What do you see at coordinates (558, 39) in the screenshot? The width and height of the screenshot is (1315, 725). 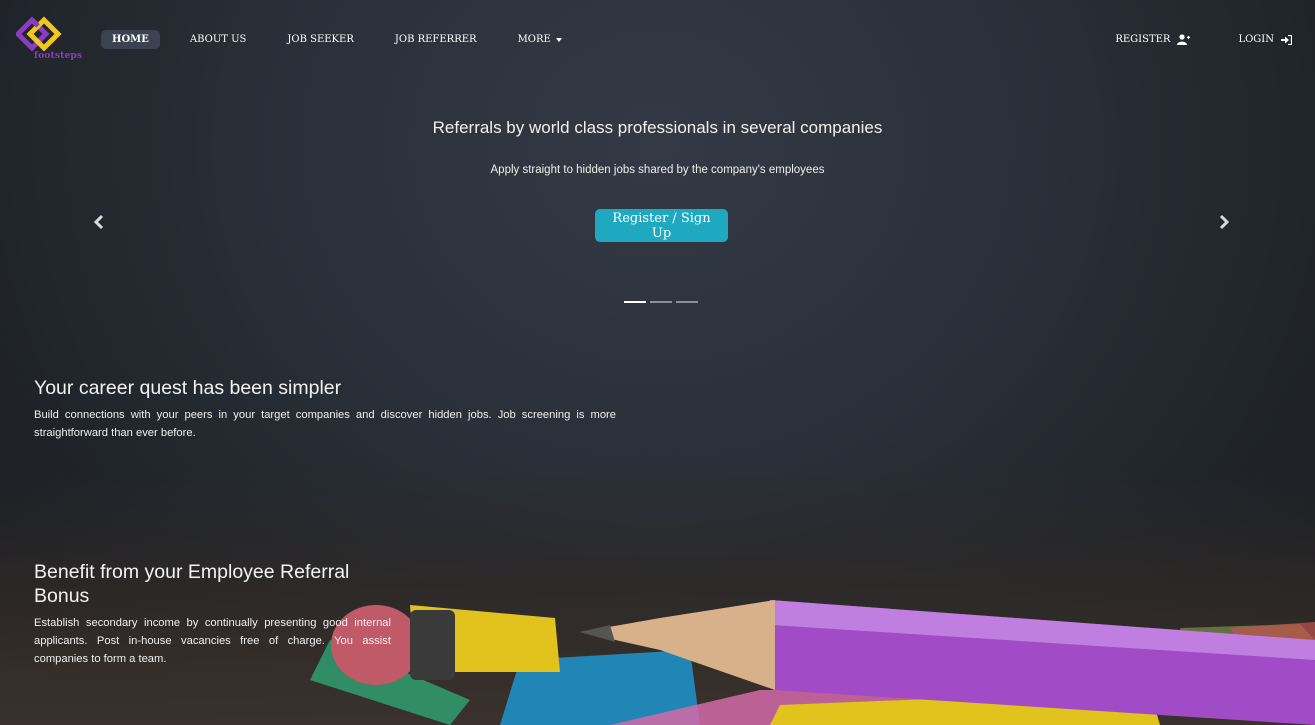 I see `caret-down-icon` at bounding box center [558, 39].